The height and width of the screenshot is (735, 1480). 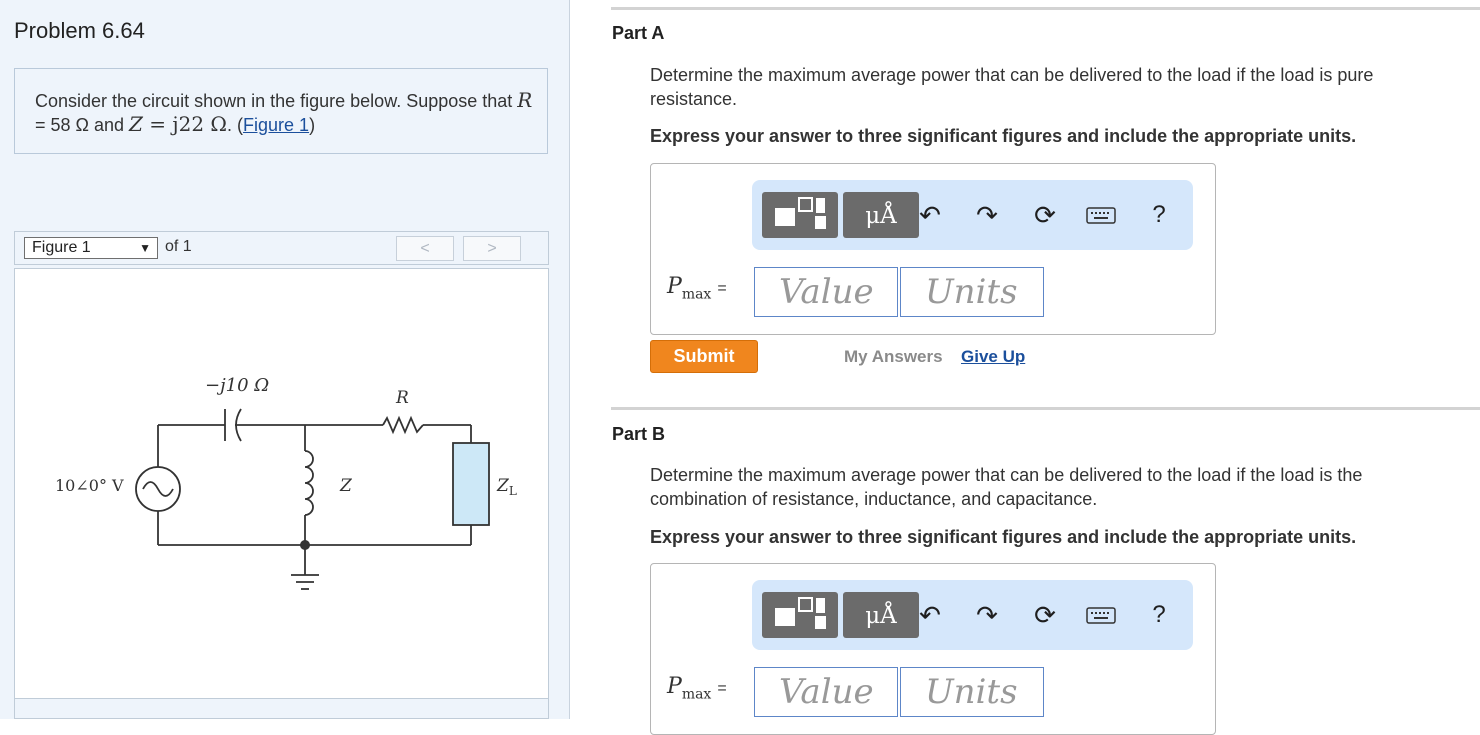 What do you see at coordinates (471, 484) in the screenshot?
I see `load-impedance-box` at bounding box center [471, 484].